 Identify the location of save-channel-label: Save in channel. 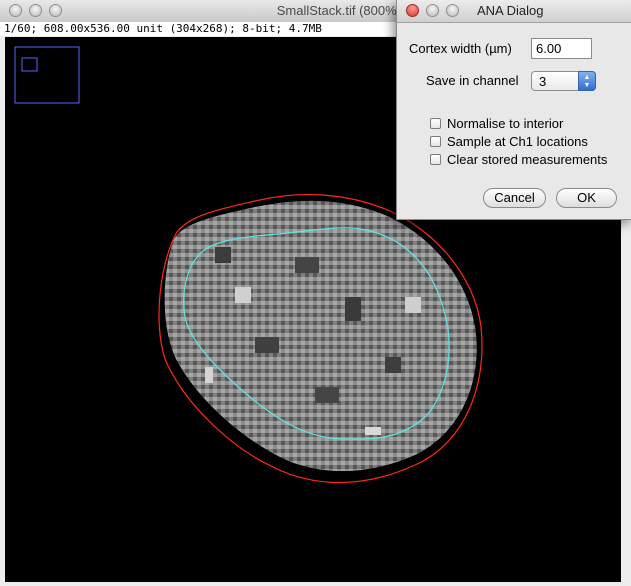
(472, 80).